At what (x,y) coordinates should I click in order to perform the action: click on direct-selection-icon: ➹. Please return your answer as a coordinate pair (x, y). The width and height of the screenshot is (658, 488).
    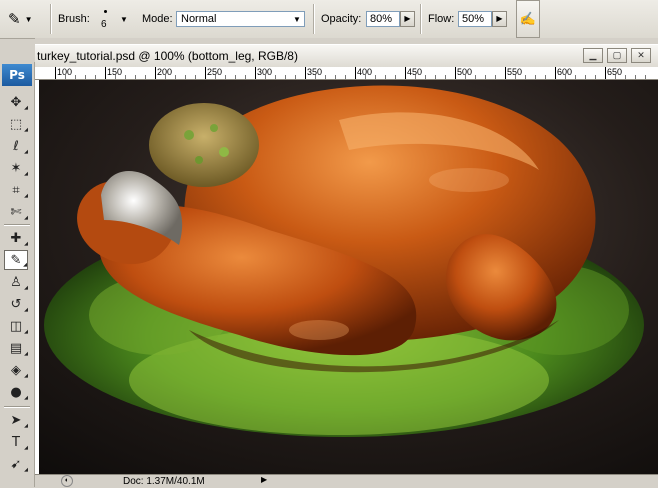
    Looking at the image, I should click on (16, 464).